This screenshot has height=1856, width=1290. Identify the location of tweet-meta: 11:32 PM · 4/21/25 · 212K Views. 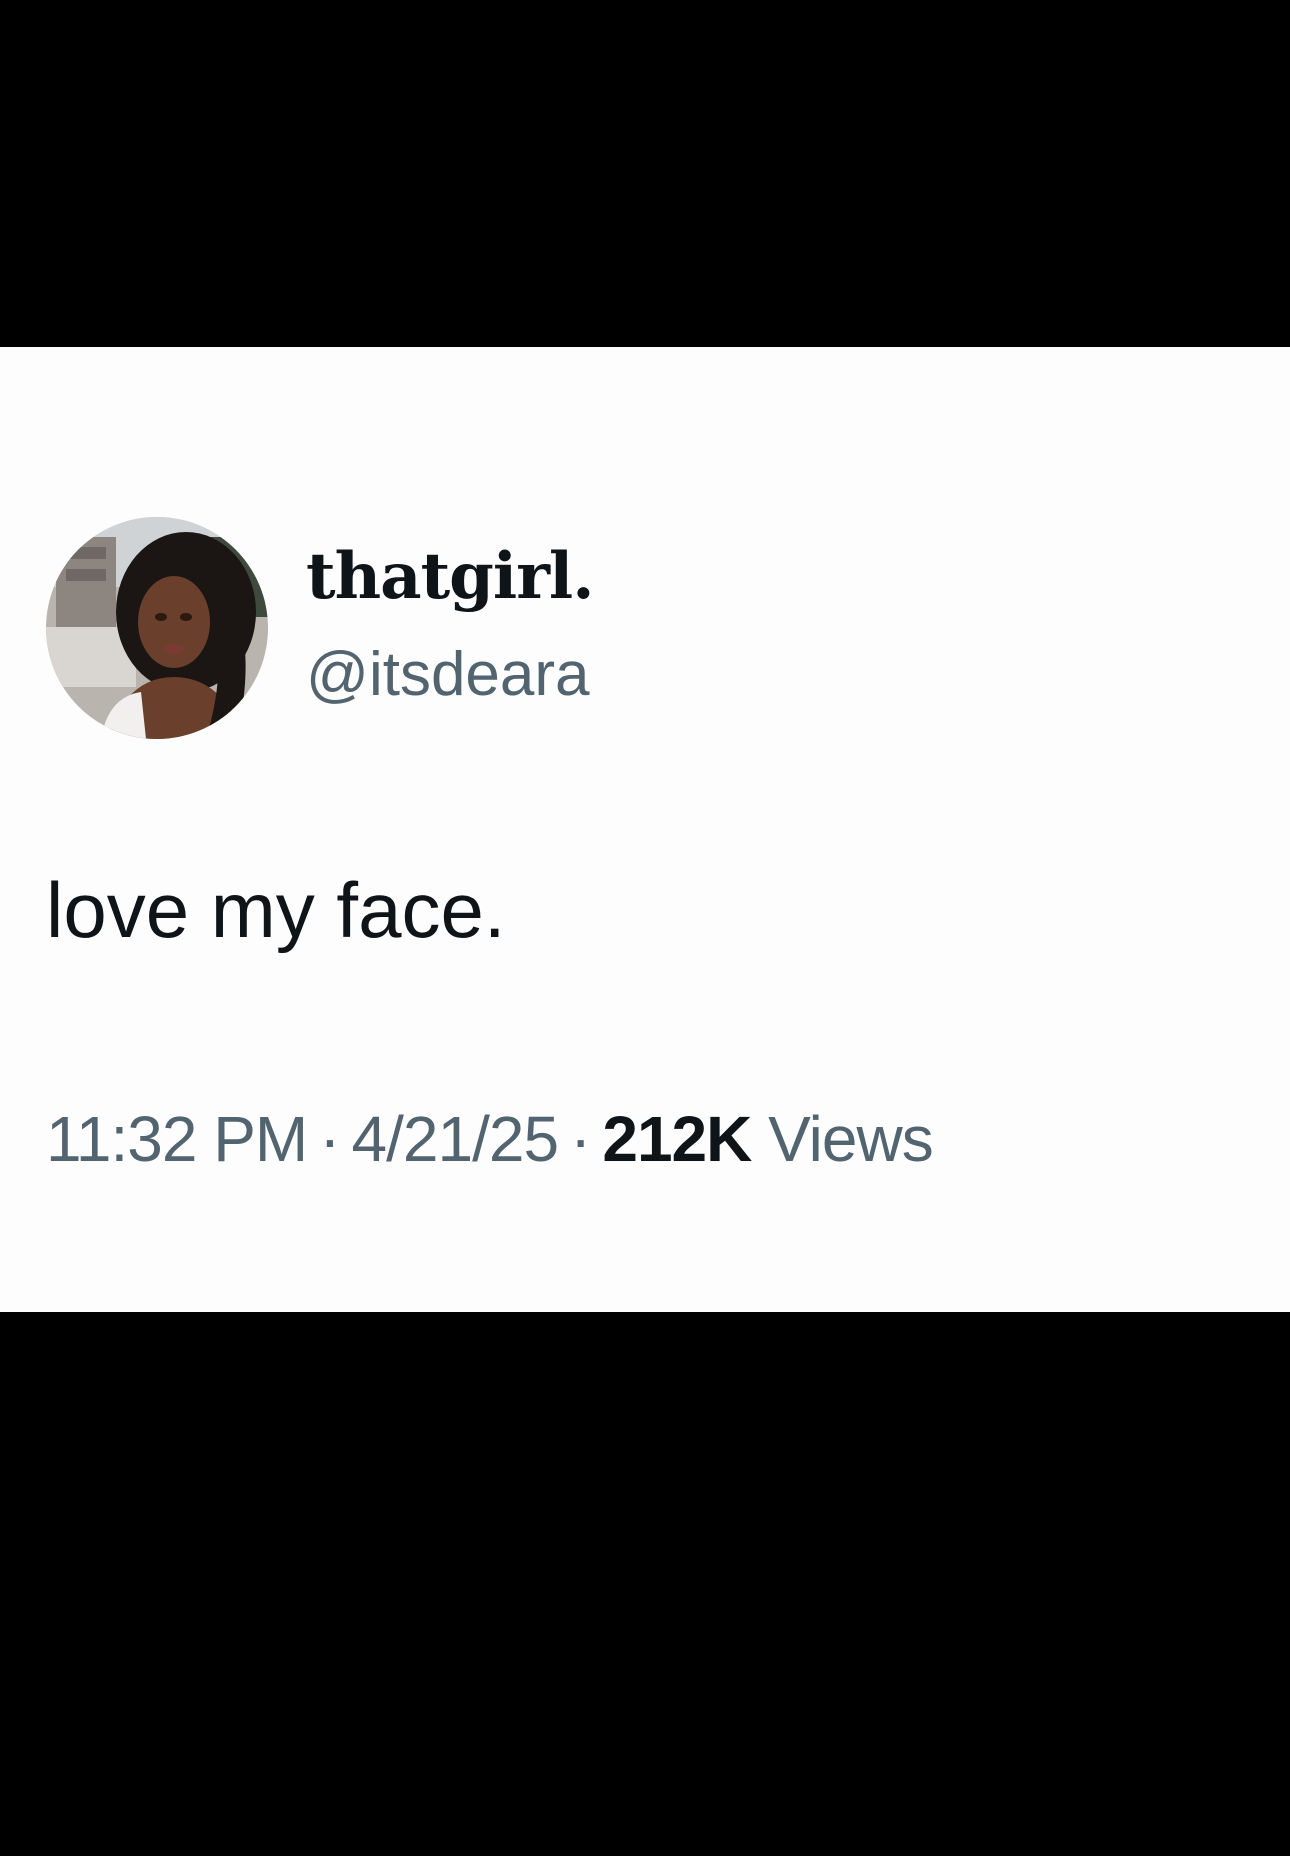
(490, 1139).